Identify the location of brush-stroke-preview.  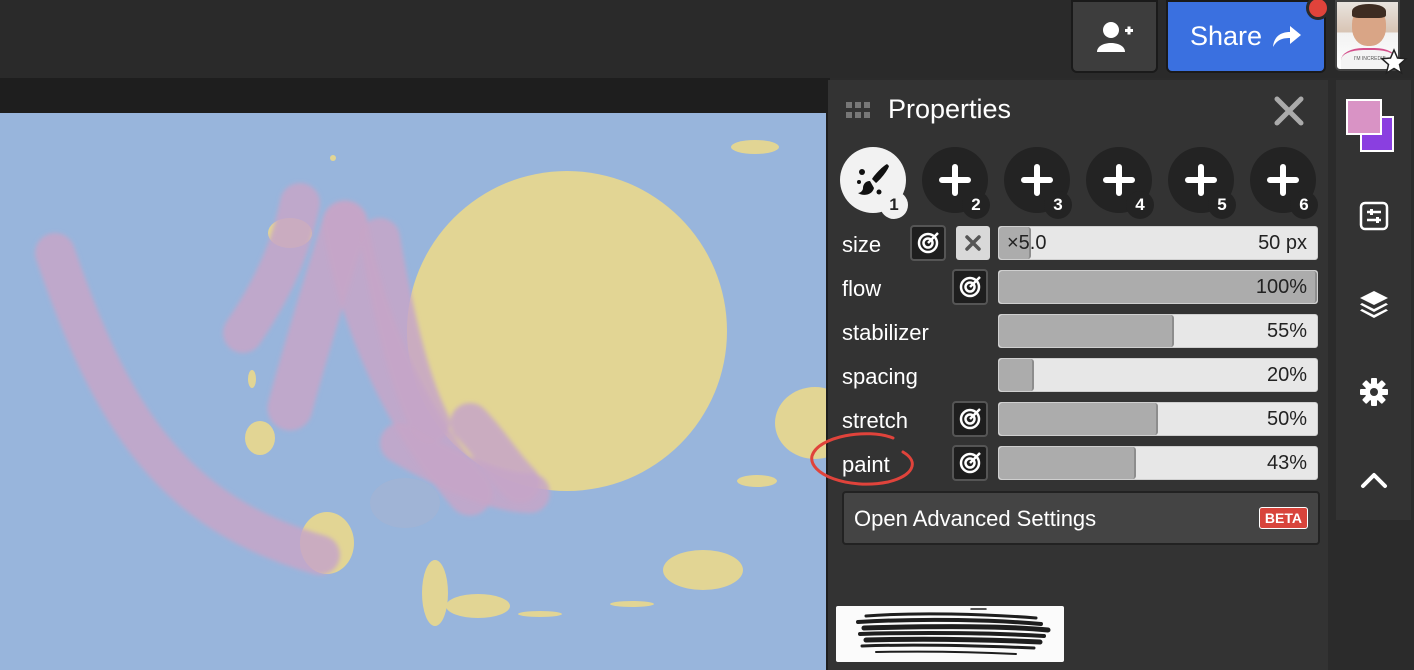
(950, 634).